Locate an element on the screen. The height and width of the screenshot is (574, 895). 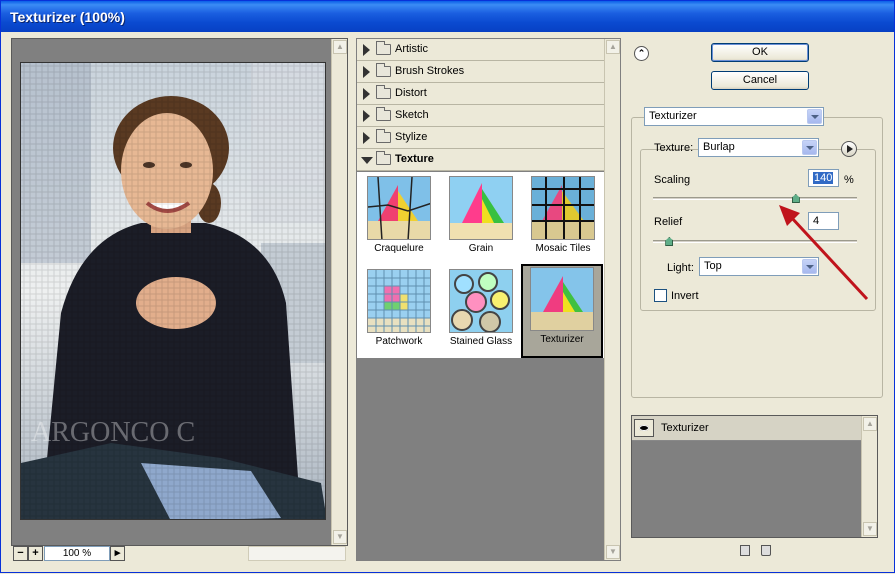
category-artistic: Artistic is located at coordinates (481, 50).